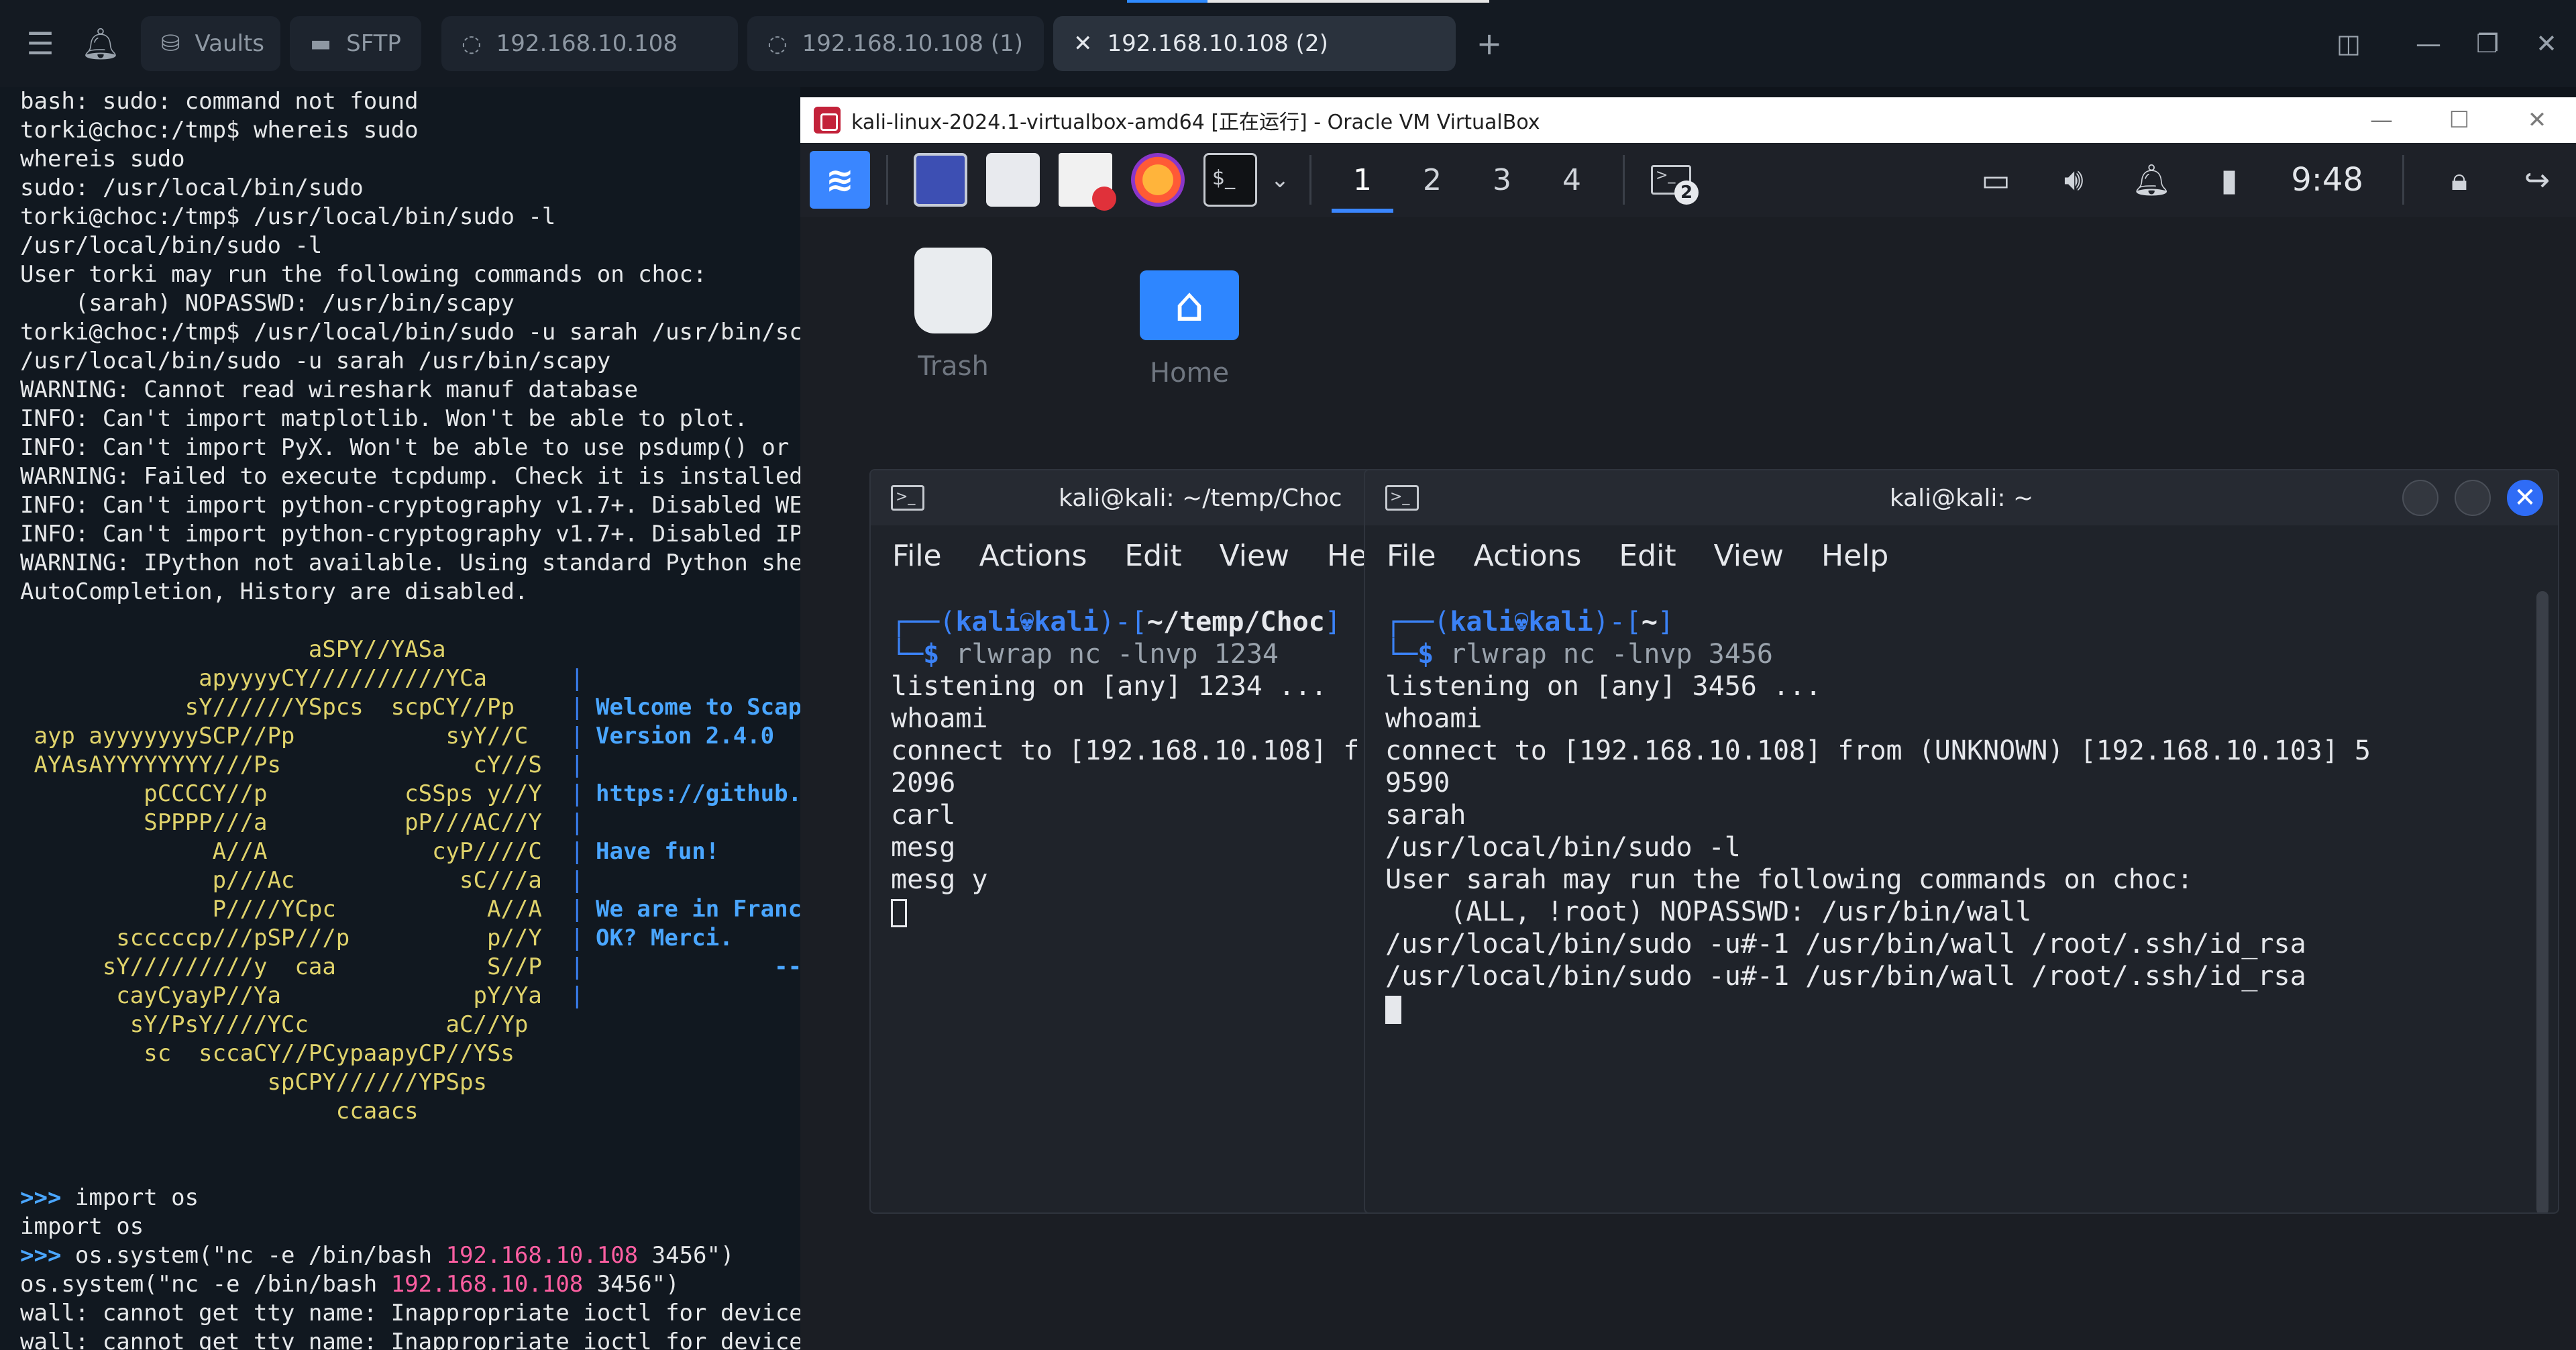 This screenshot has height=1350, width=2576. What do you see at coordinates (410, 851) in the screenshot?
I see `banner-line: A//A cyP////C | Have fun!` at bounding box center [410, 851].